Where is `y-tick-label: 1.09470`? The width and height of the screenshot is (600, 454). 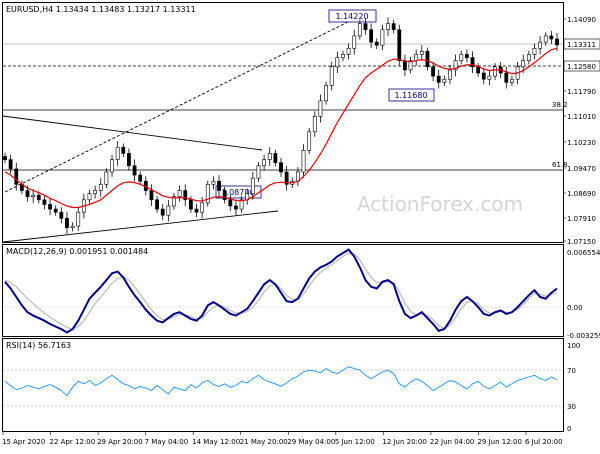 y-tick-label: 1.09470 is located at coordinates (581, 169).